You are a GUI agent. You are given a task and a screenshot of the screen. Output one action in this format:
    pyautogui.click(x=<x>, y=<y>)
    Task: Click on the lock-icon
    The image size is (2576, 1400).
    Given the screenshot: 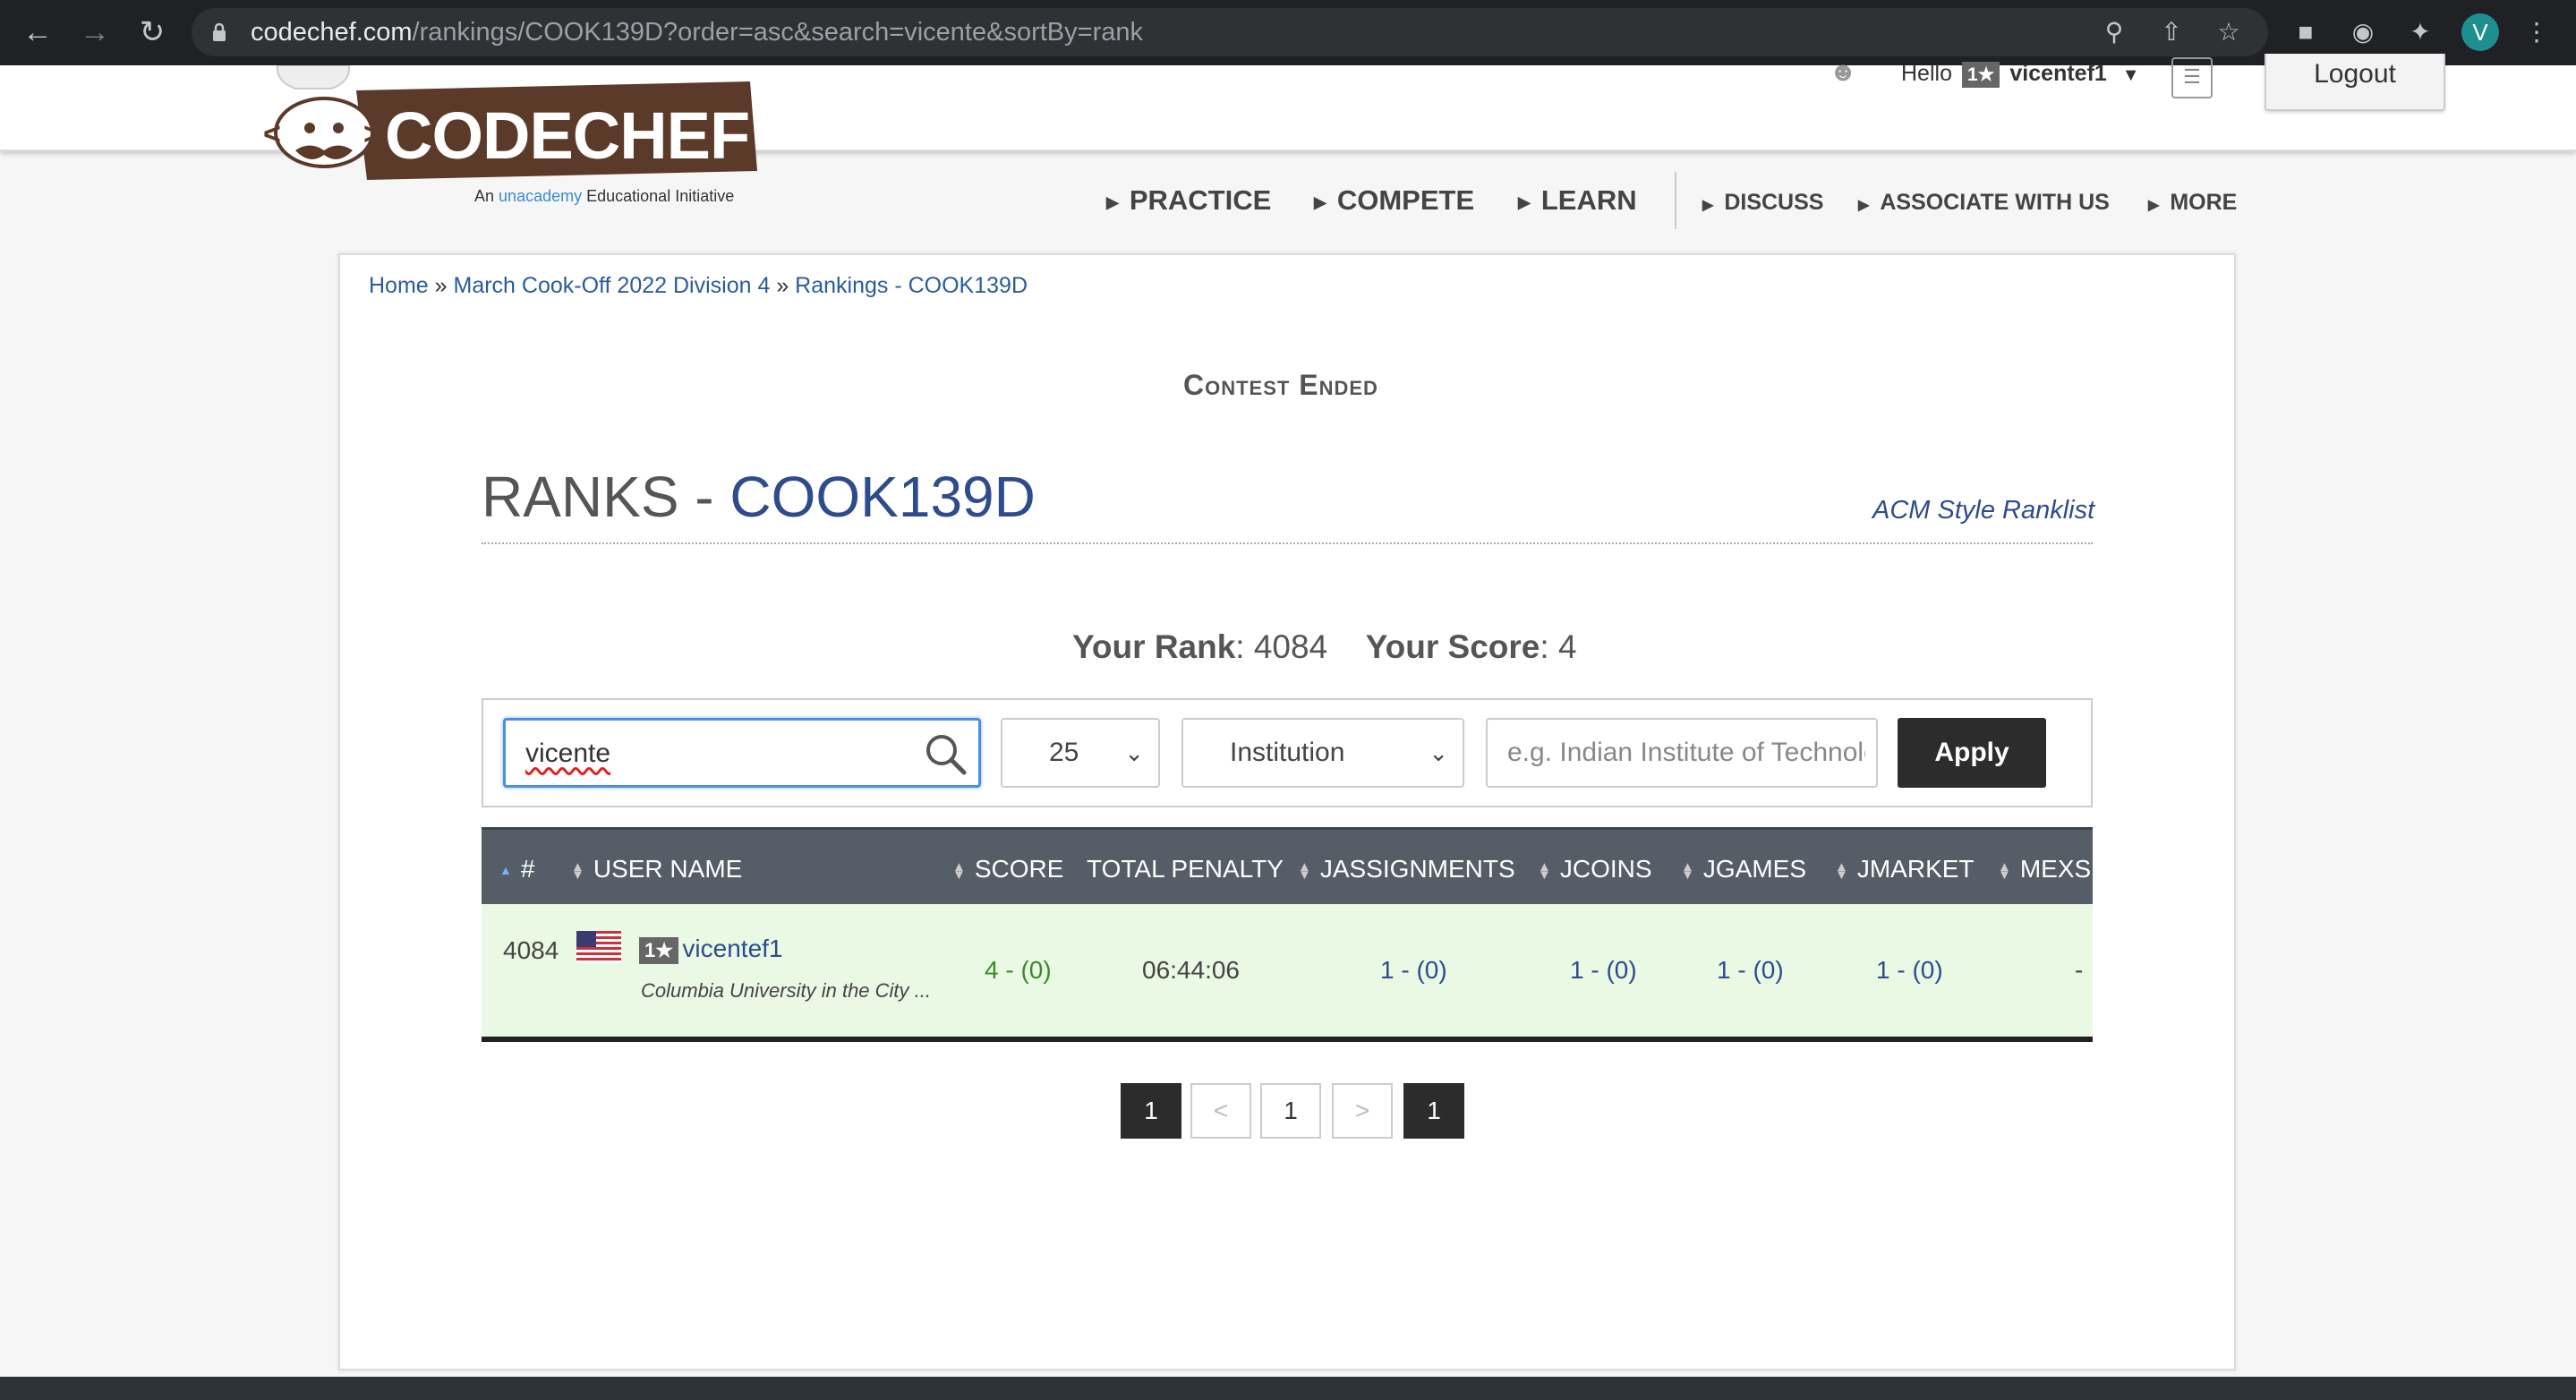 What is the action you would take?
    pyautogui.click(x=219, y=32)
    